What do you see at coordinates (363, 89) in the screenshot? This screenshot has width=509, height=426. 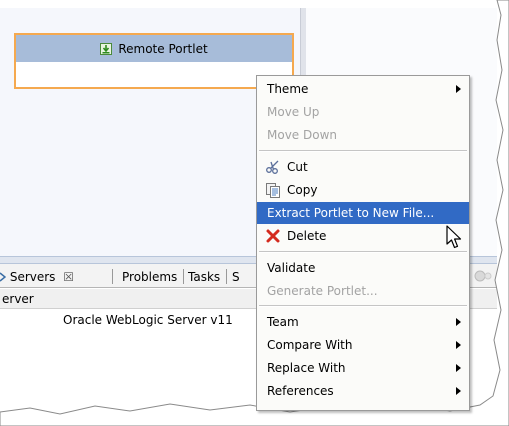 I see `menu-item-theme: Theme` at bounding box center [363, 89].